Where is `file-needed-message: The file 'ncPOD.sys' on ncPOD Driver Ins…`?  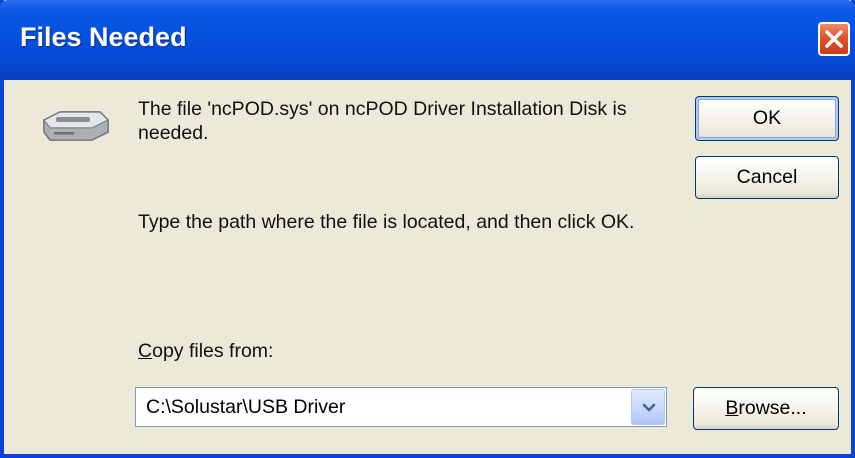
file-needed-message: The file 'ncPOD.sys' on ncPOD Driver Ins… is located at coordinates (382, 121).